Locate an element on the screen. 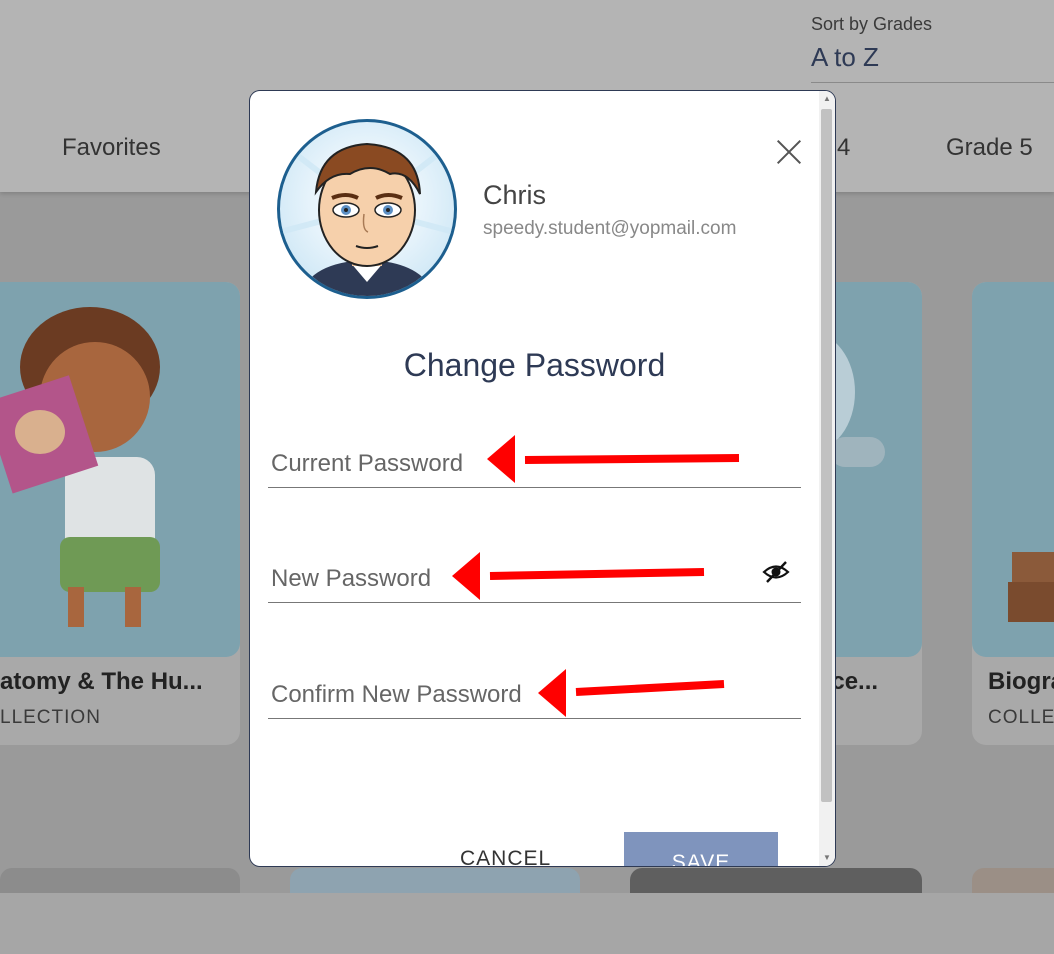 The width and height of the screenshot is (1054, 954). footer-bar is located at coordinates (527, 923).